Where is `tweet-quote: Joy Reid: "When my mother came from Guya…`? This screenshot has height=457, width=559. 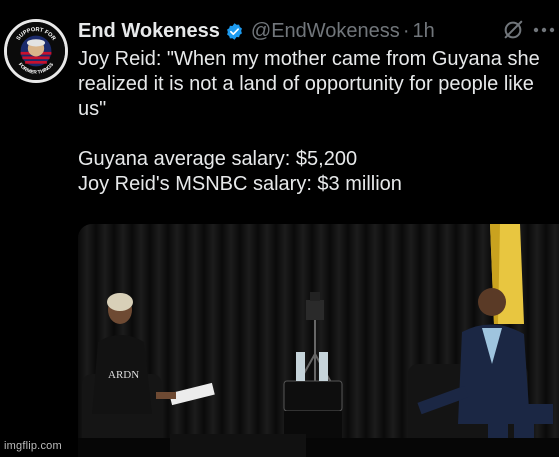
tweet-quote: Joy Reid: "When my mother came from Guya… is located at coordinates (309, 84).